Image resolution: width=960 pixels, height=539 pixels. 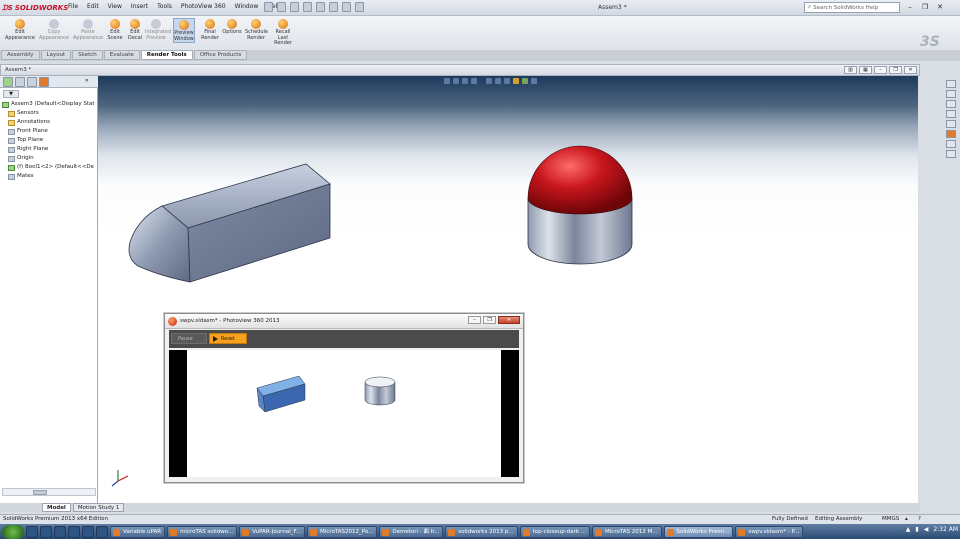 What do you see at coordinates (474, 320) in the screenshot?
I see `preview-minimize-icon: –` at bounding box center [474, 320].